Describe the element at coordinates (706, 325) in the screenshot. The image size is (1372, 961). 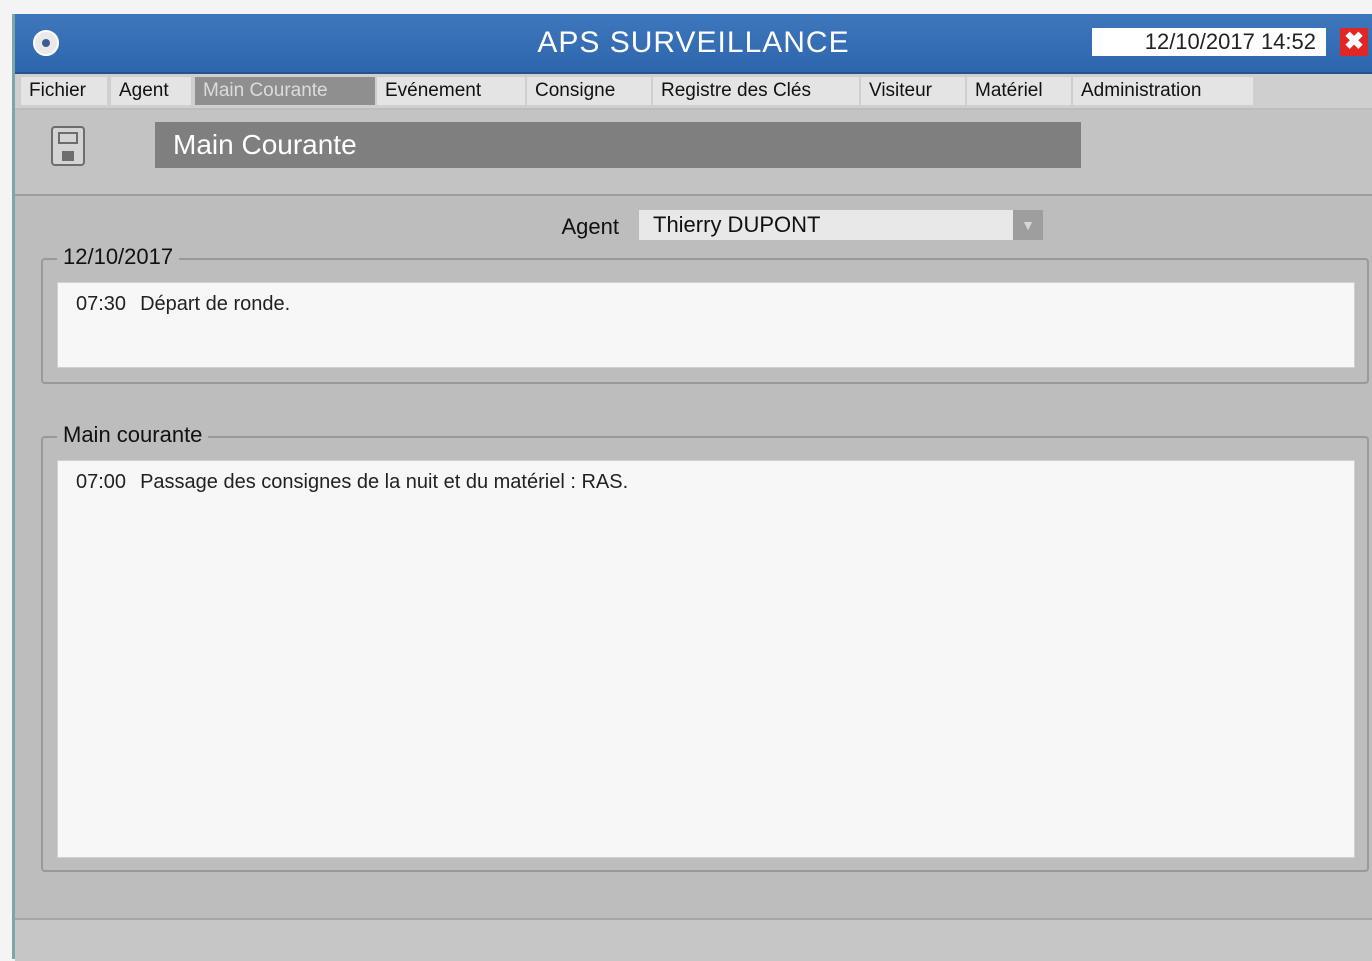
I see `day-log-textbox: 07:30 Départ de ronde.` at that location.